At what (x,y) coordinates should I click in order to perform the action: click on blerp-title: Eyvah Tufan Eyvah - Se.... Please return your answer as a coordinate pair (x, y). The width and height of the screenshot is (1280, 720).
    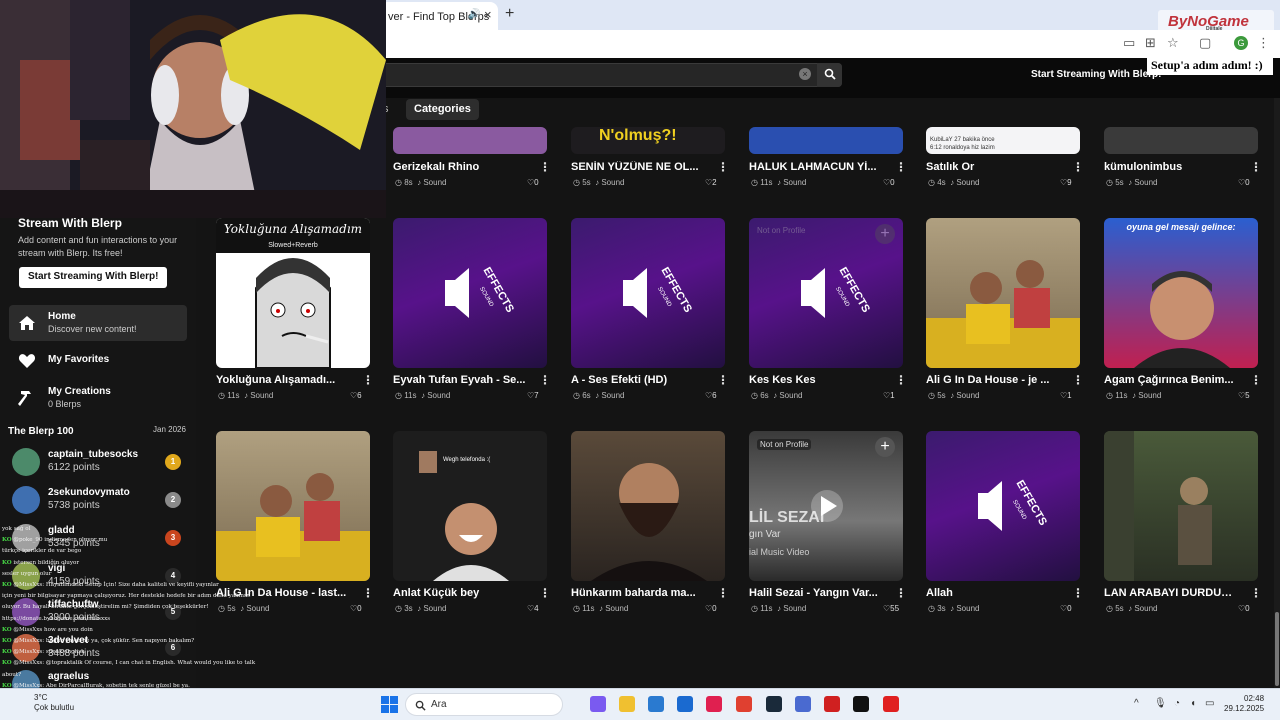
    Looking at the image, I should click on (460, 380).